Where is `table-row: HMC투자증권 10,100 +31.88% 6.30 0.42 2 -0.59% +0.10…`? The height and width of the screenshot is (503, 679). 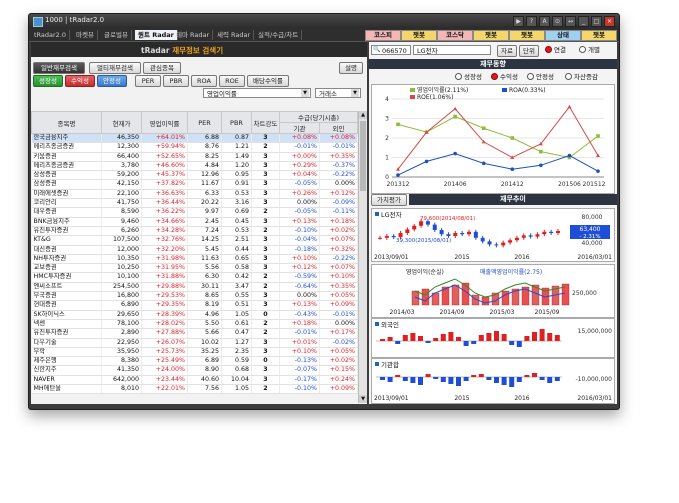 table-row: HMC투자증권 10,100 +31.88% 6.30 0.42 2 -0.59% +0.10… is located at coordinates (195, 277).